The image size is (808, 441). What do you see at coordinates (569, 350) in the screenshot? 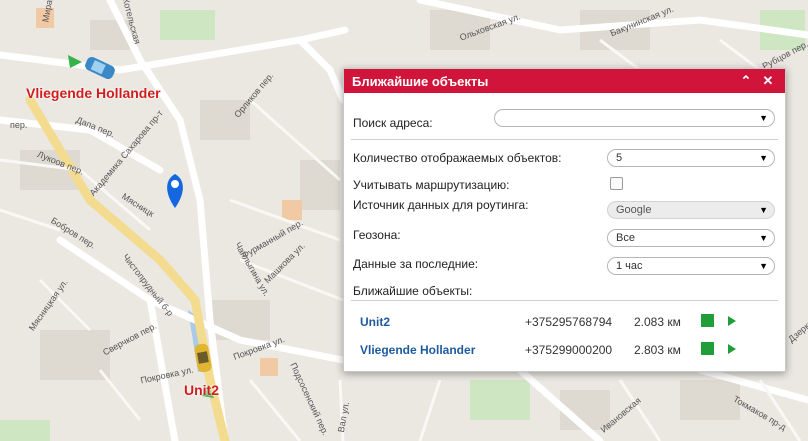
I see `result-phone: +375299000200` at bounding box center [569, 350].